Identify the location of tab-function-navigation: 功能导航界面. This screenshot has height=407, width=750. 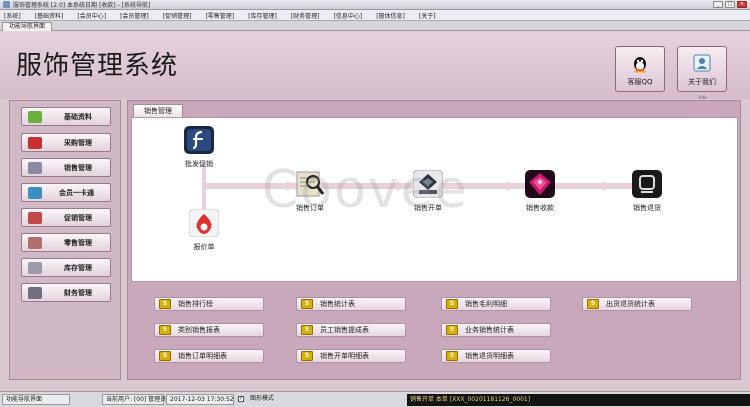
(27, 26).